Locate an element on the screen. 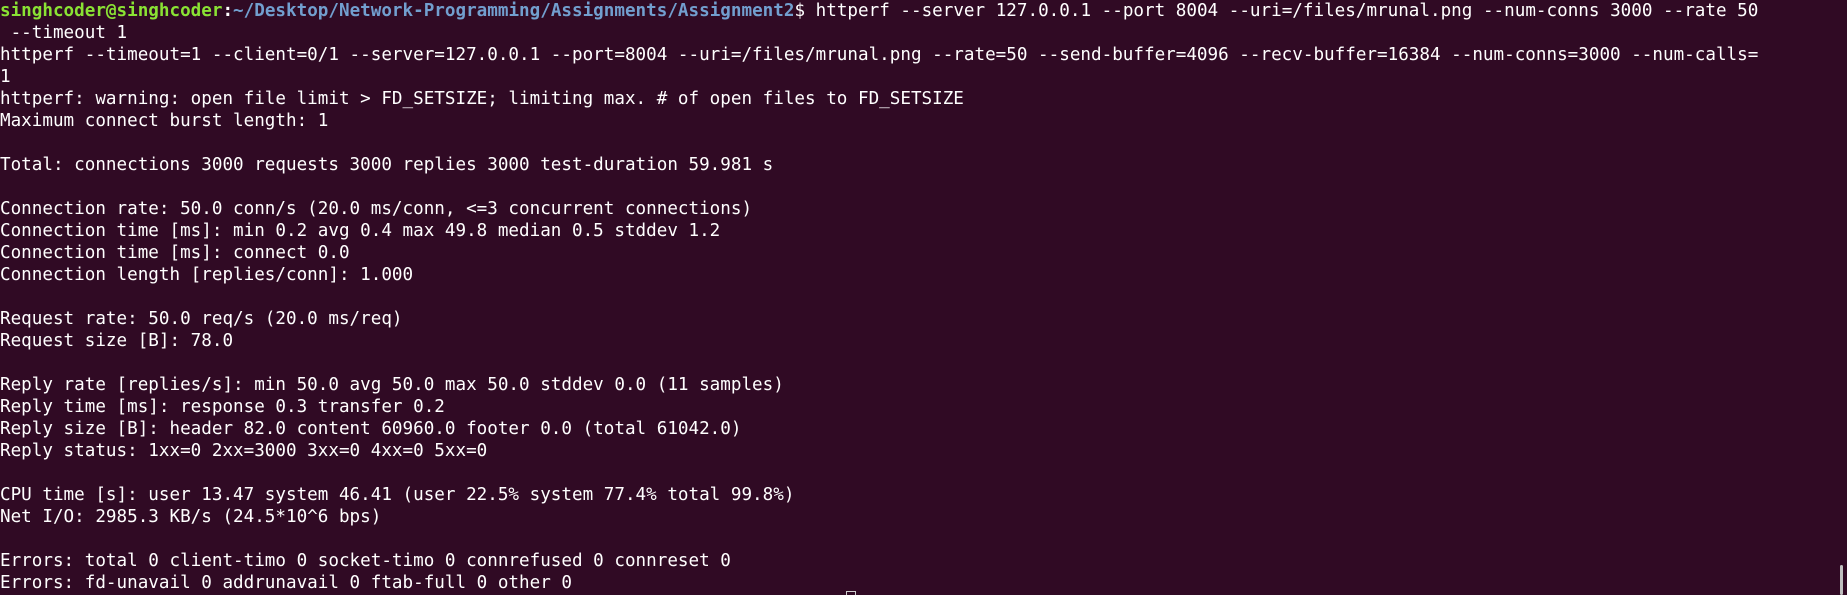 This screenshot has width=1847, height=595. output-line: --timeout 1 is located at coordinates (64, 33).